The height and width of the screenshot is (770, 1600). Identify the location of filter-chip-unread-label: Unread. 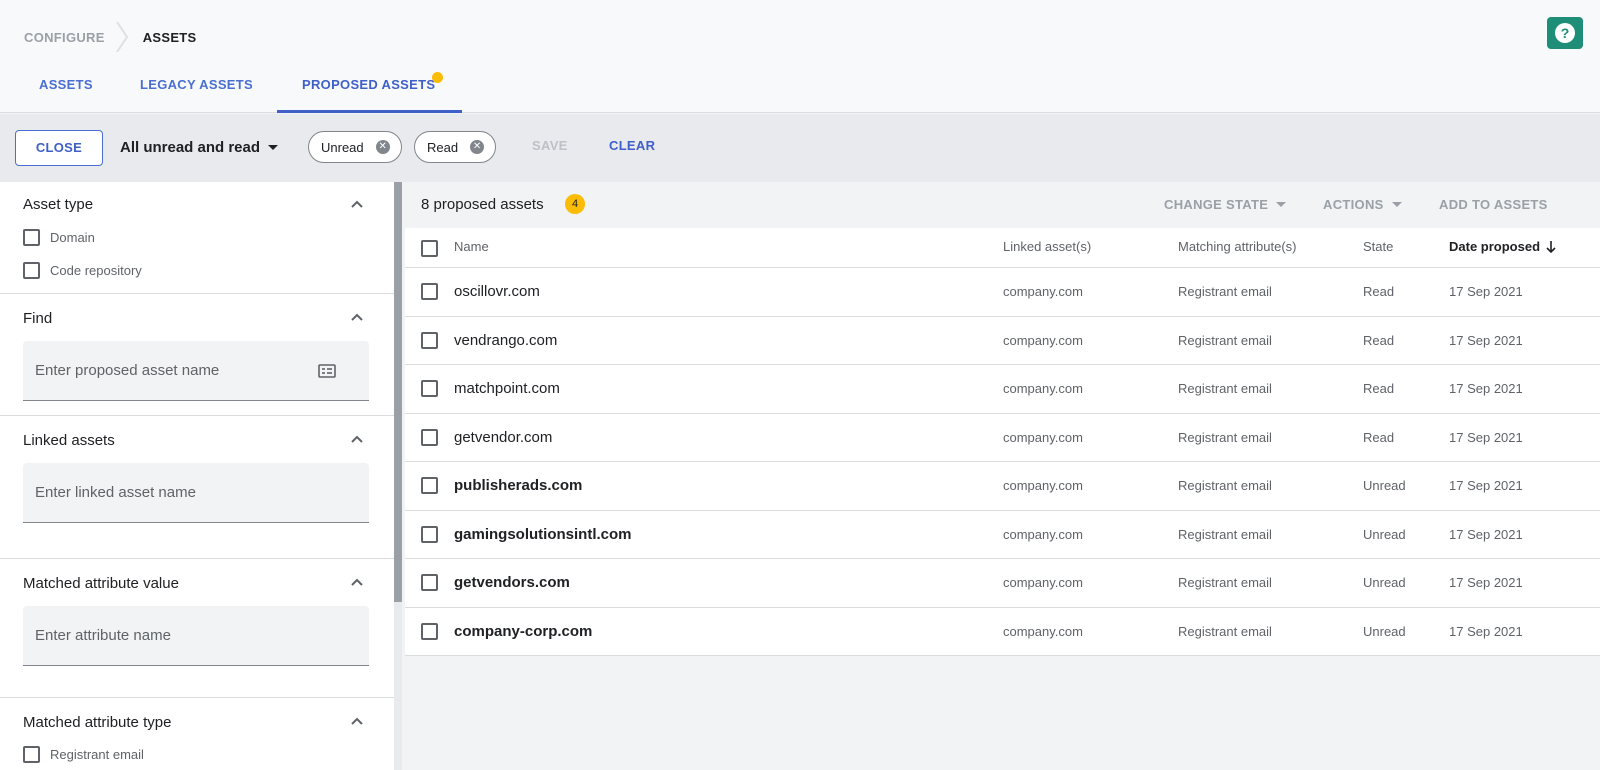
(342, 147).